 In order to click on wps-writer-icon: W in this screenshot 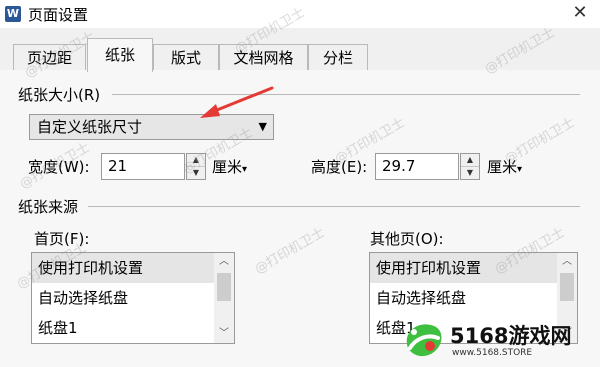, I will do `click(13, 14)`.